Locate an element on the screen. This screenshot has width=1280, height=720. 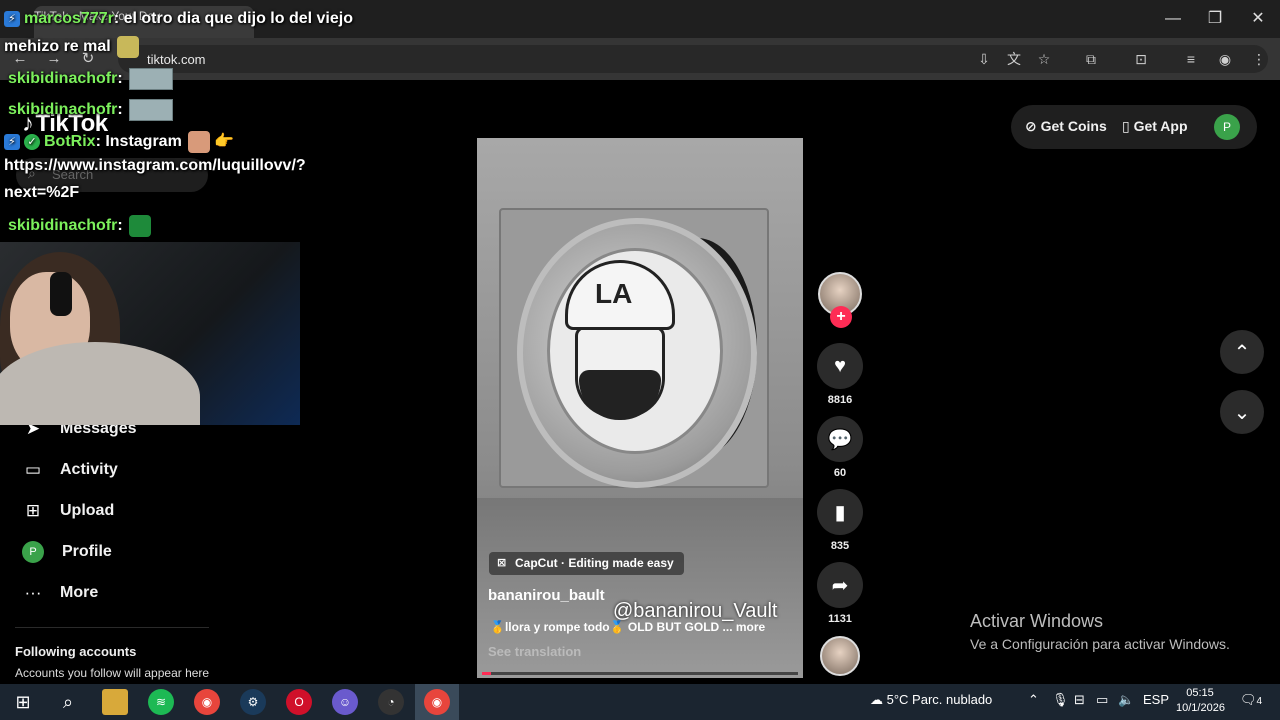
chat-username: marcos777r is located at coordinates (69, 18).